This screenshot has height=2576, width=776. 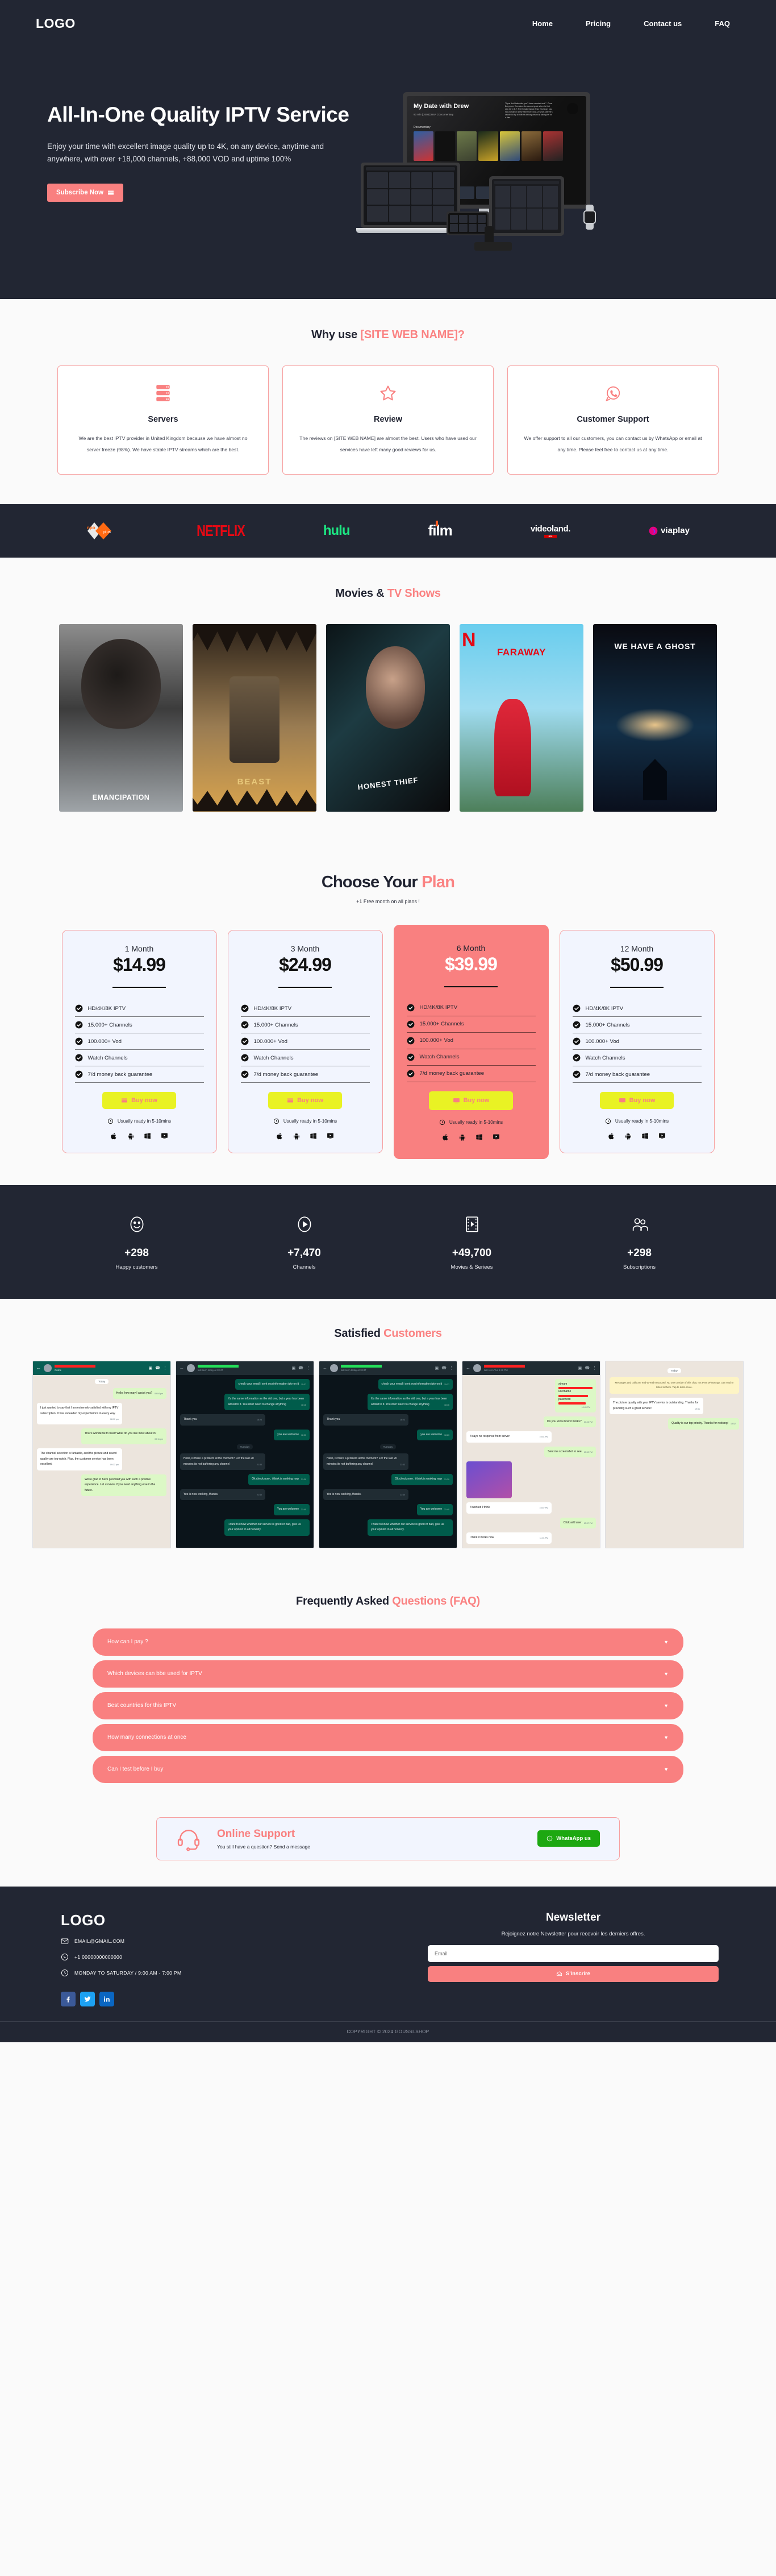 I want to click on device-settop-box, so click(x=493, y=247).